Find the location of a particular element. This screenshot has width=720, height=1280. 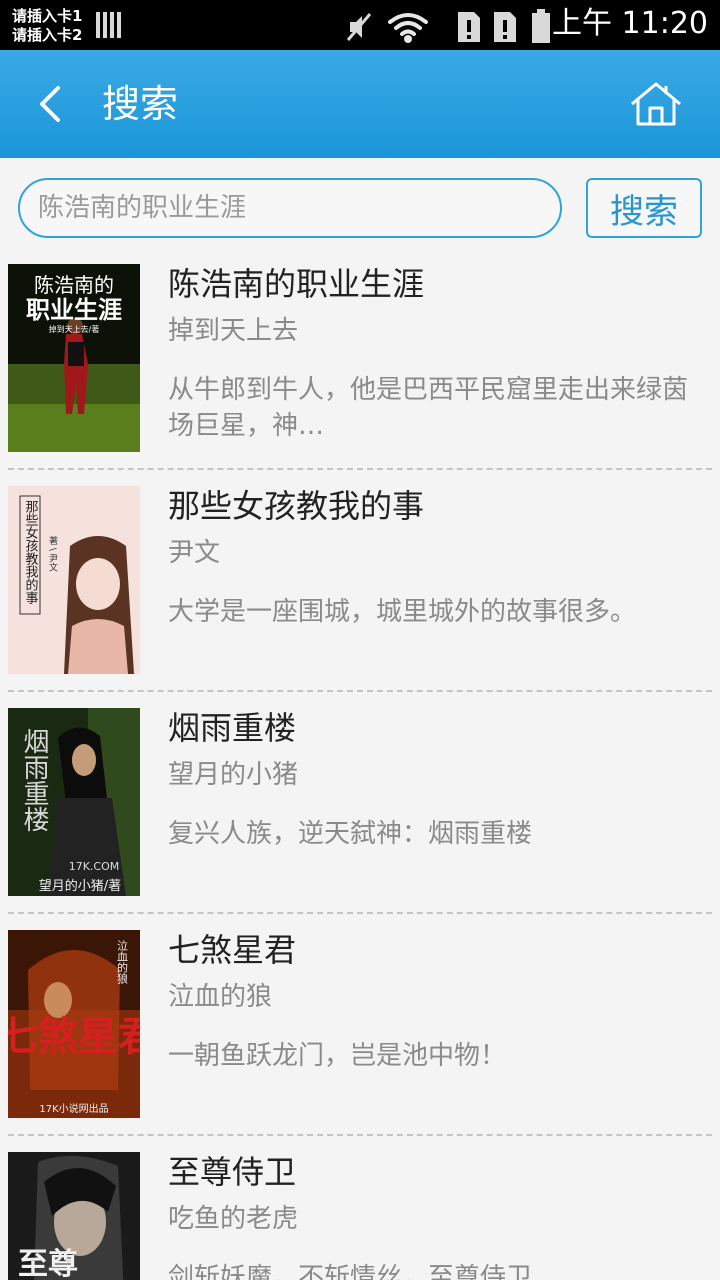

svg-text: 掉到天上去/著 is located at coordinates (74, 329).